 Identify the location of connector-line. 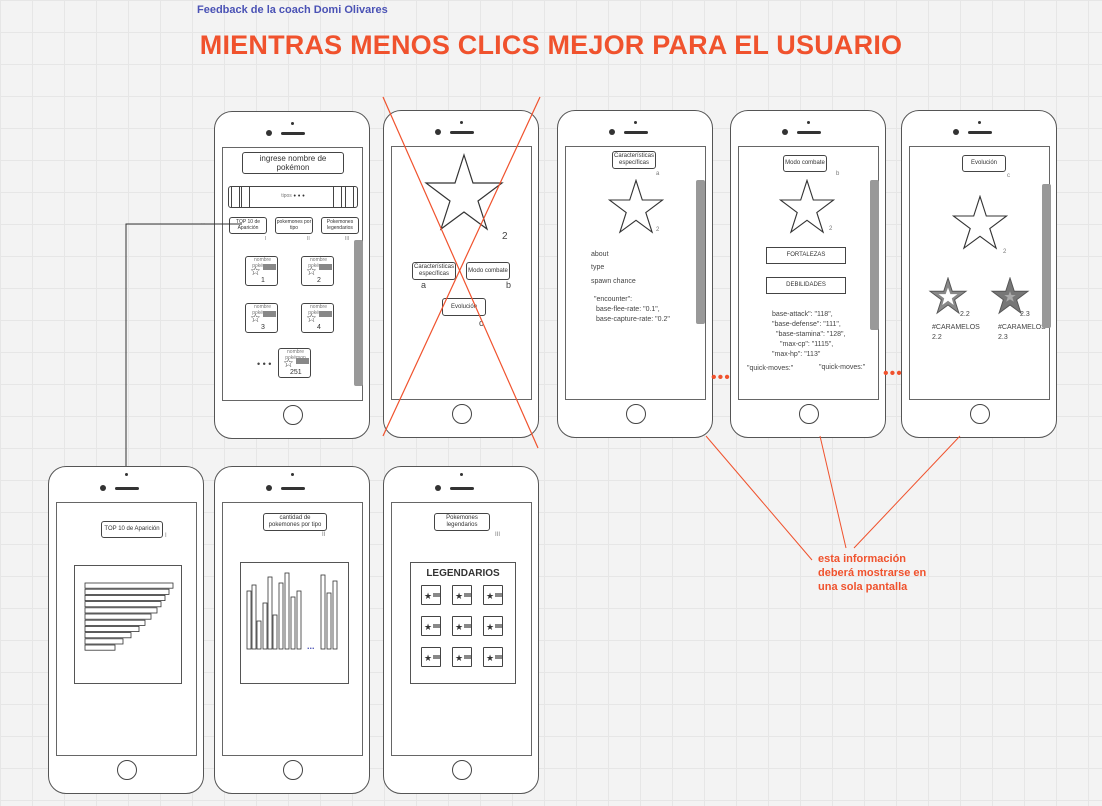
(183, 344).